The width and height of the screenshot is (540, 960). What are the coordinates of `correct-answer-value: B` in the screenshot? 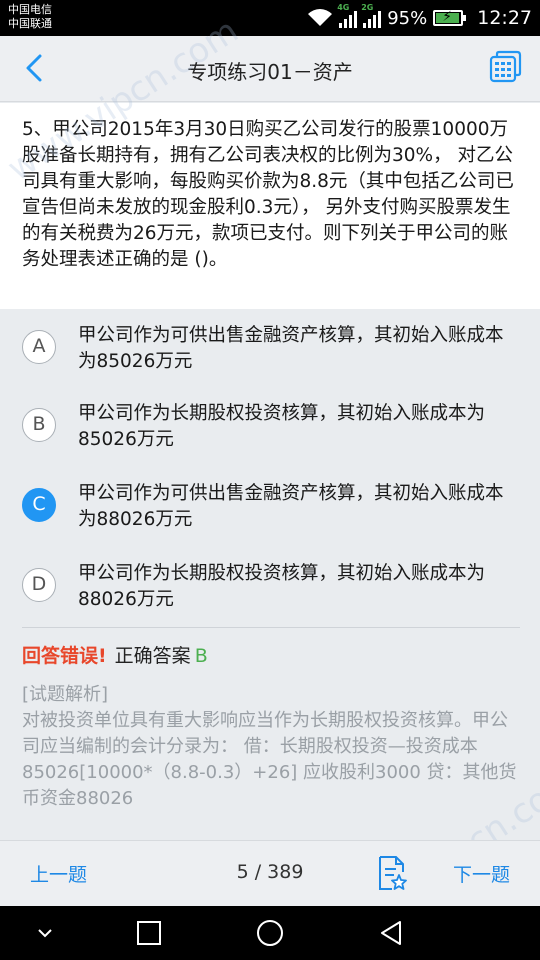 It's located at (201, 656).